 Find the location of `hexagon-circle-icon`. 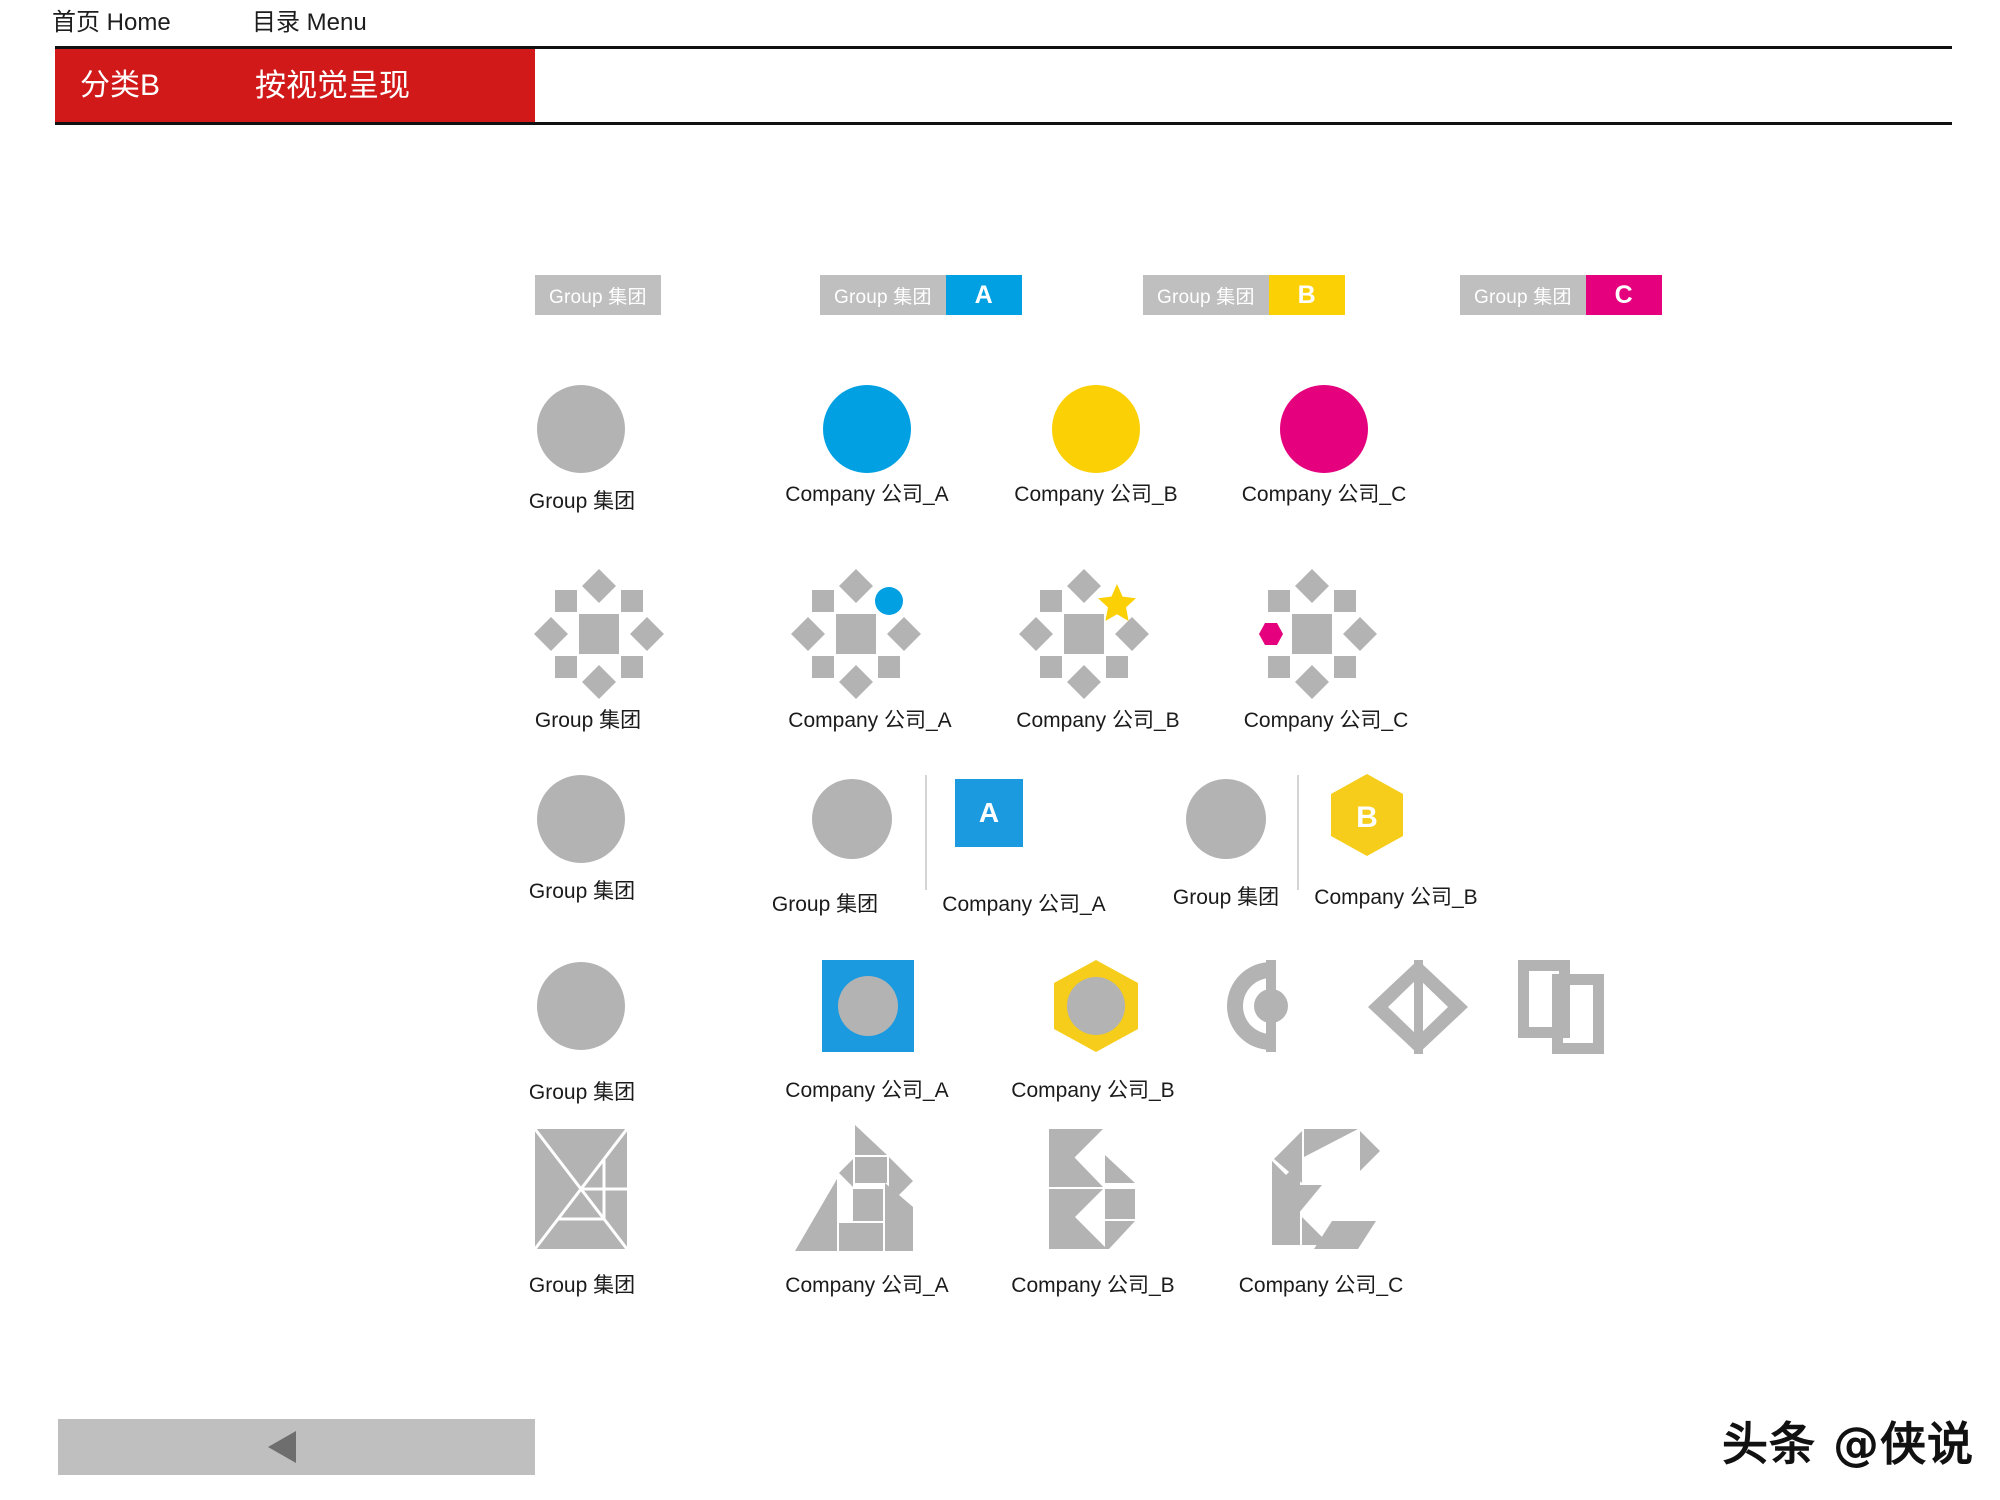

hexagon-circle-icon is located at coordinates (1096, 1006).